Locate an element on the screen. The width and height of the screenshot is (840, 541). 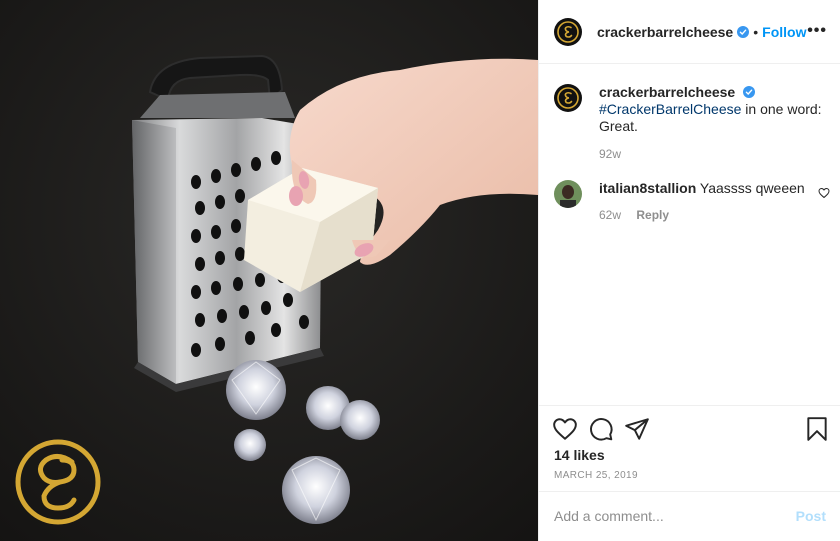
caption-avatar is located at coordinates (568, 98).